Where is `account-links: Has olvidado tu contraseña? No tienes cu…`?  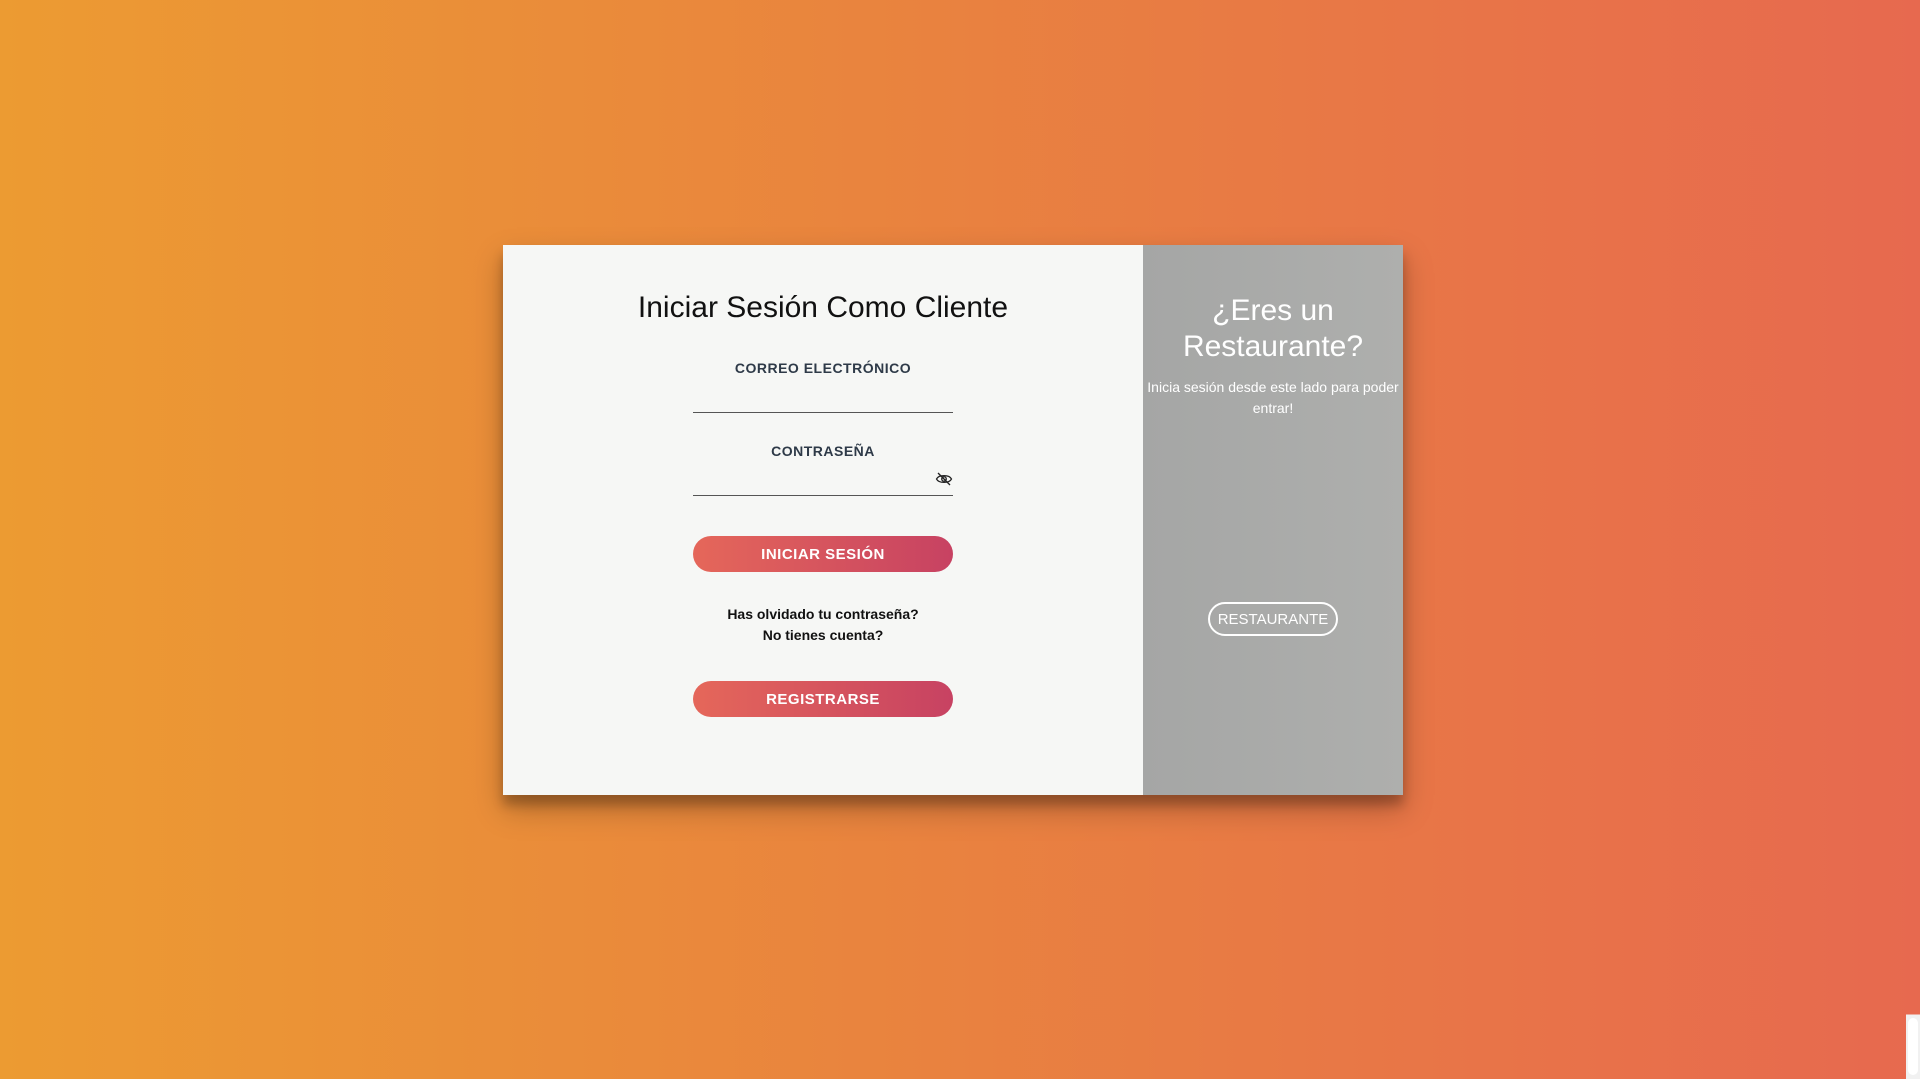 account-links: Has olvidado tu contraseña? No tienes cu… is located at coordinates (822, 625).